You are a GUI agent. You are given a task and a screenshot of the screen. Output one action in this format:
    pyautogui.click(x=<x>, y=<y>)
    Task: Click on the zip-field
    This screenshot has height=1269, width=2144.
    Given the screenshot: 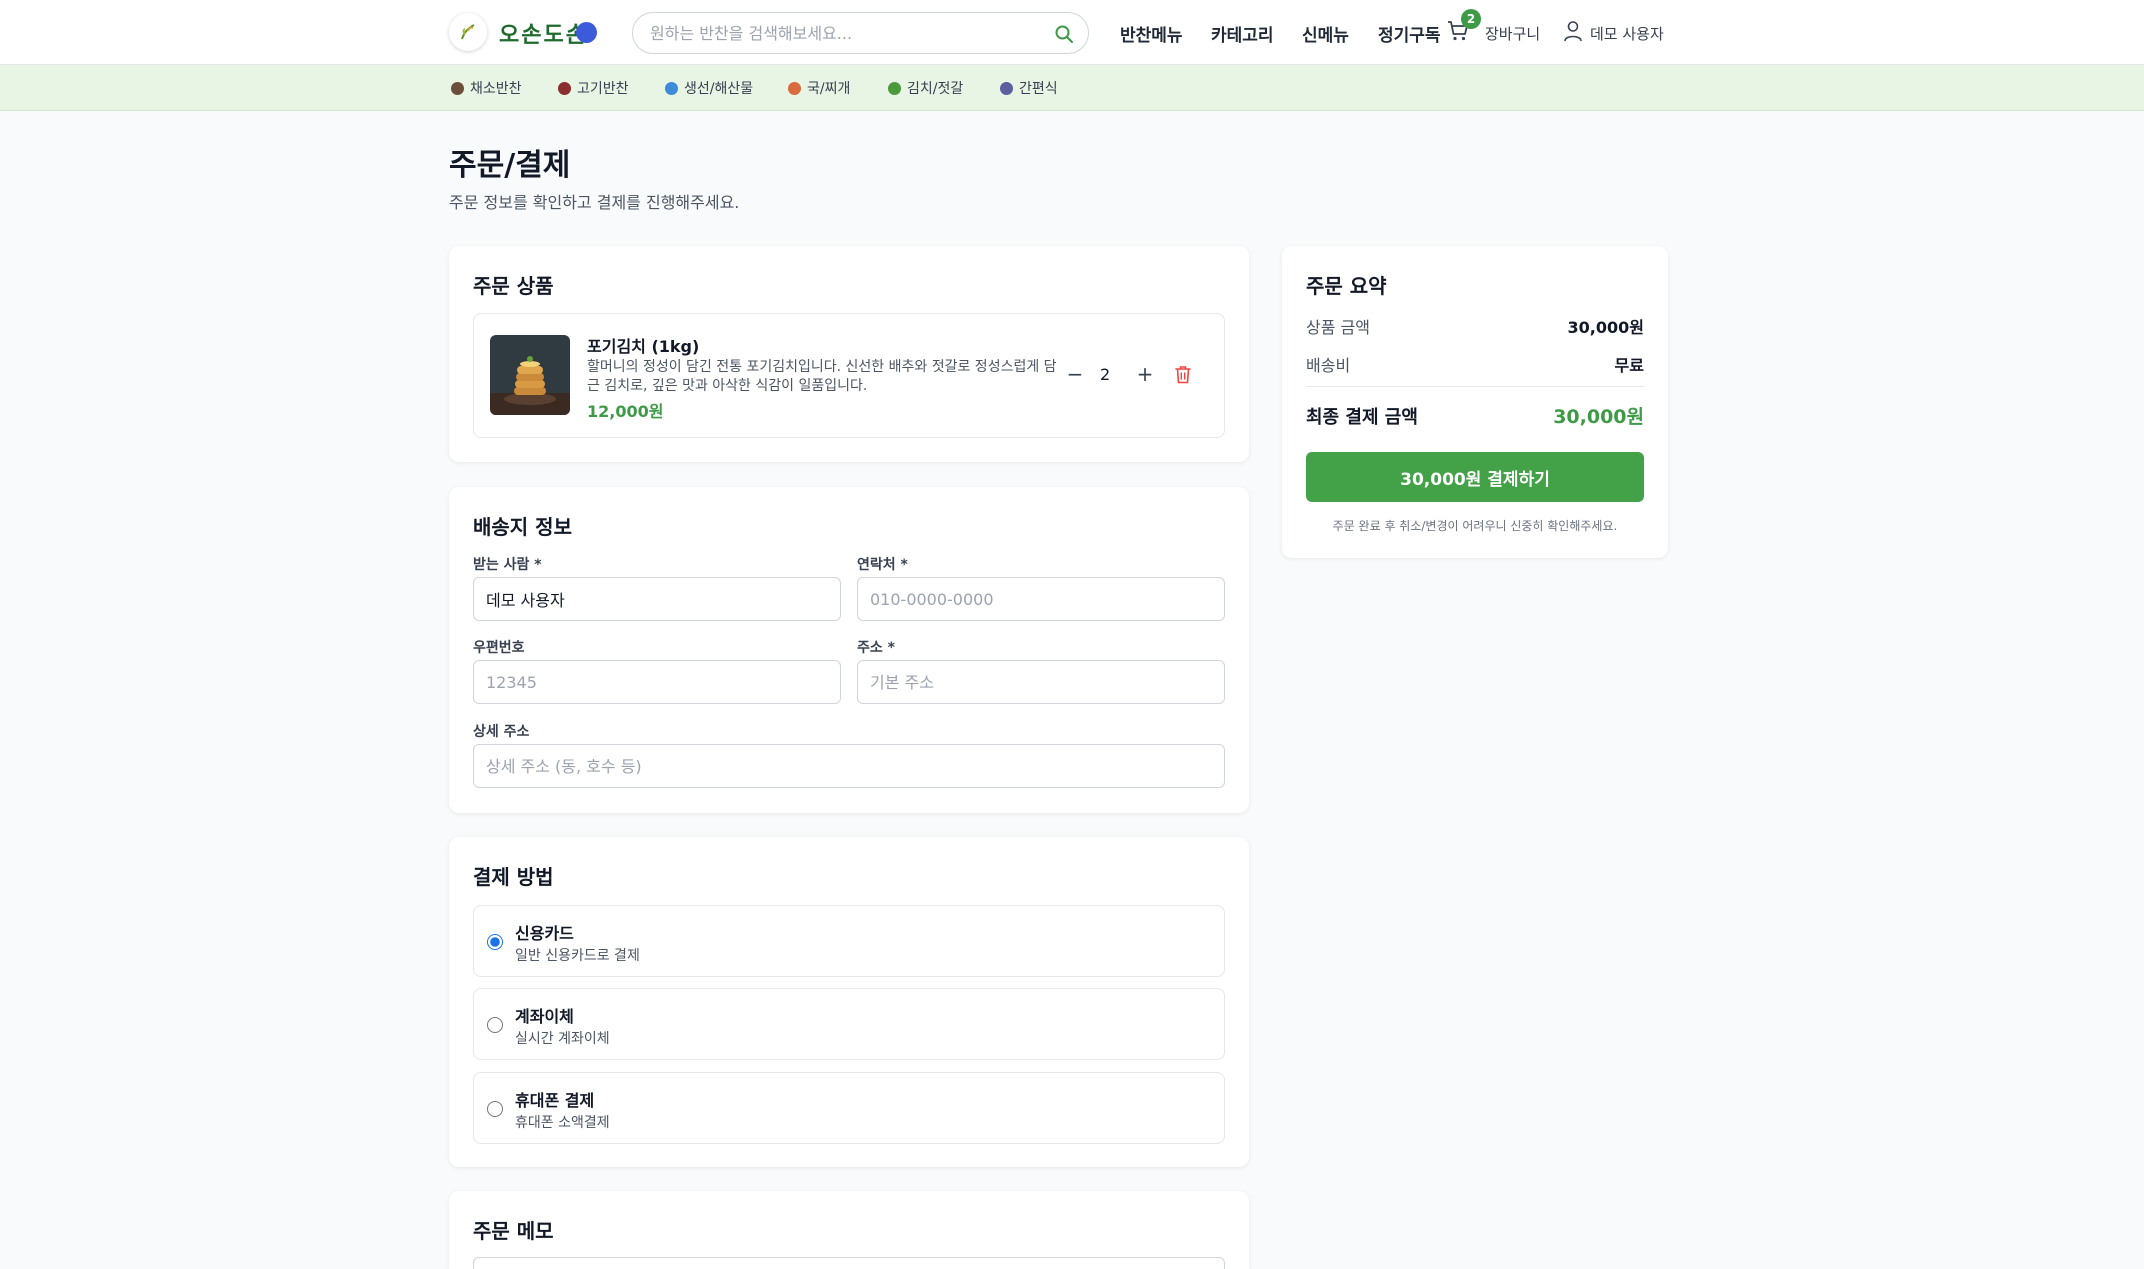 What is the action you would take?
    pyautogui.click(x=657, y=682)
    